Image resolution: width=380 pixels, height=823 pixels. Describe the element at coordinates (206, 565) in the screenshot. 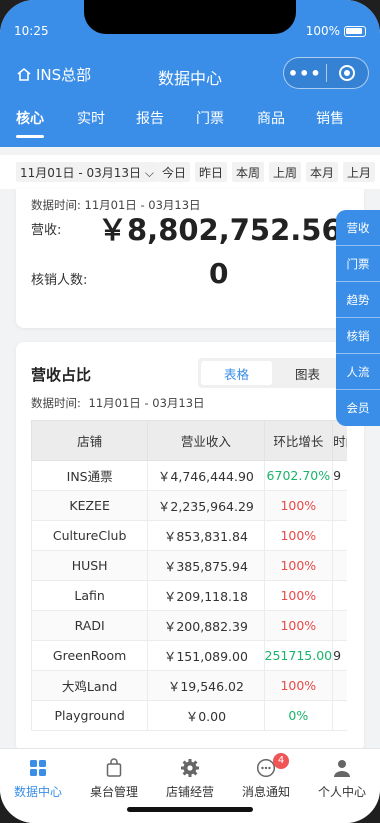

I see `revenue-cell: ￥385,875.94` at that location.